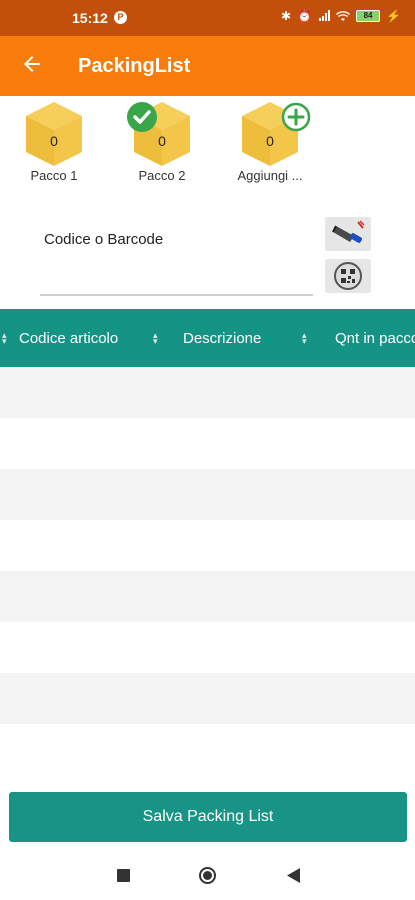  I want to click on barcode-scanner-icon, so click(348, 231).